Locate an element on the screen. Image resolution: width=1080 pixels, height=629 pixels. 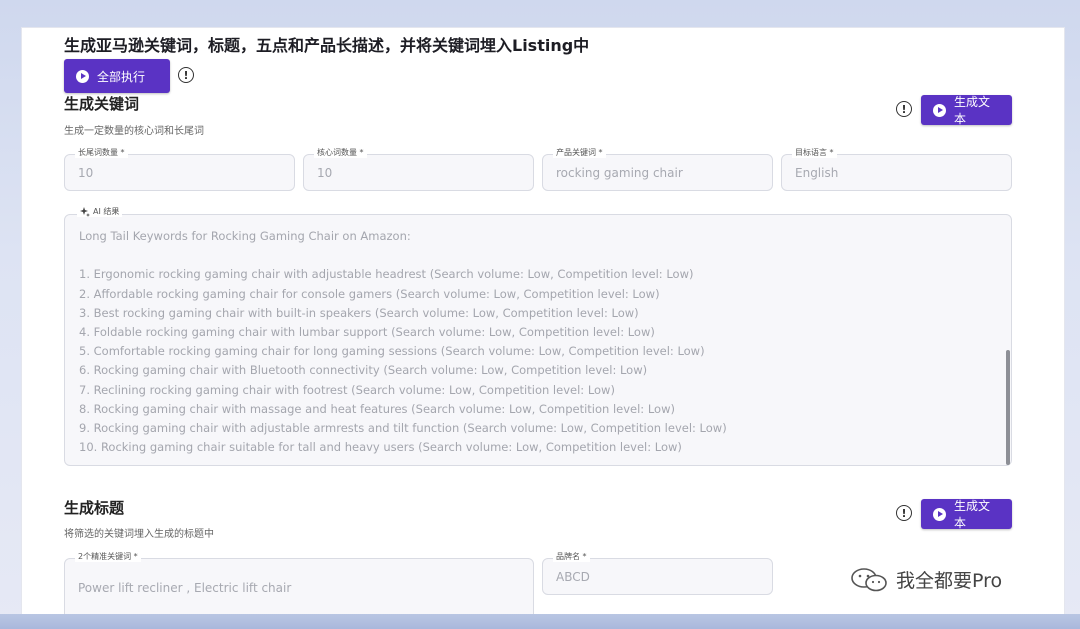
brand-name-field: 品牌名 * ABCD is located at coordinates (657, 573).